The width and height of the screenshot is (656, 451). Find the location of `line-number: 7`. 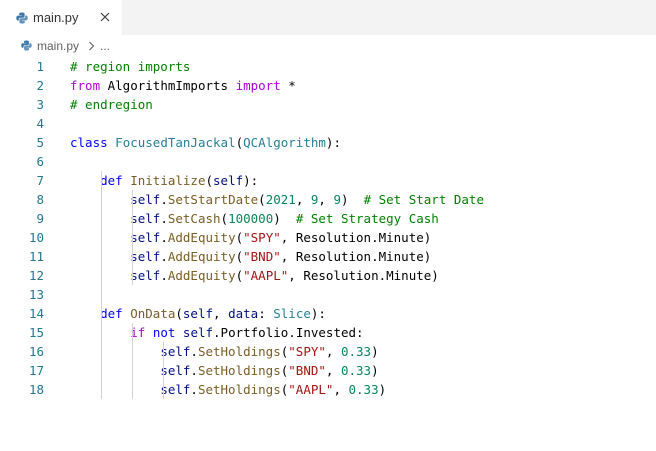

line-number: 7 is located at coordinates (40, 180).